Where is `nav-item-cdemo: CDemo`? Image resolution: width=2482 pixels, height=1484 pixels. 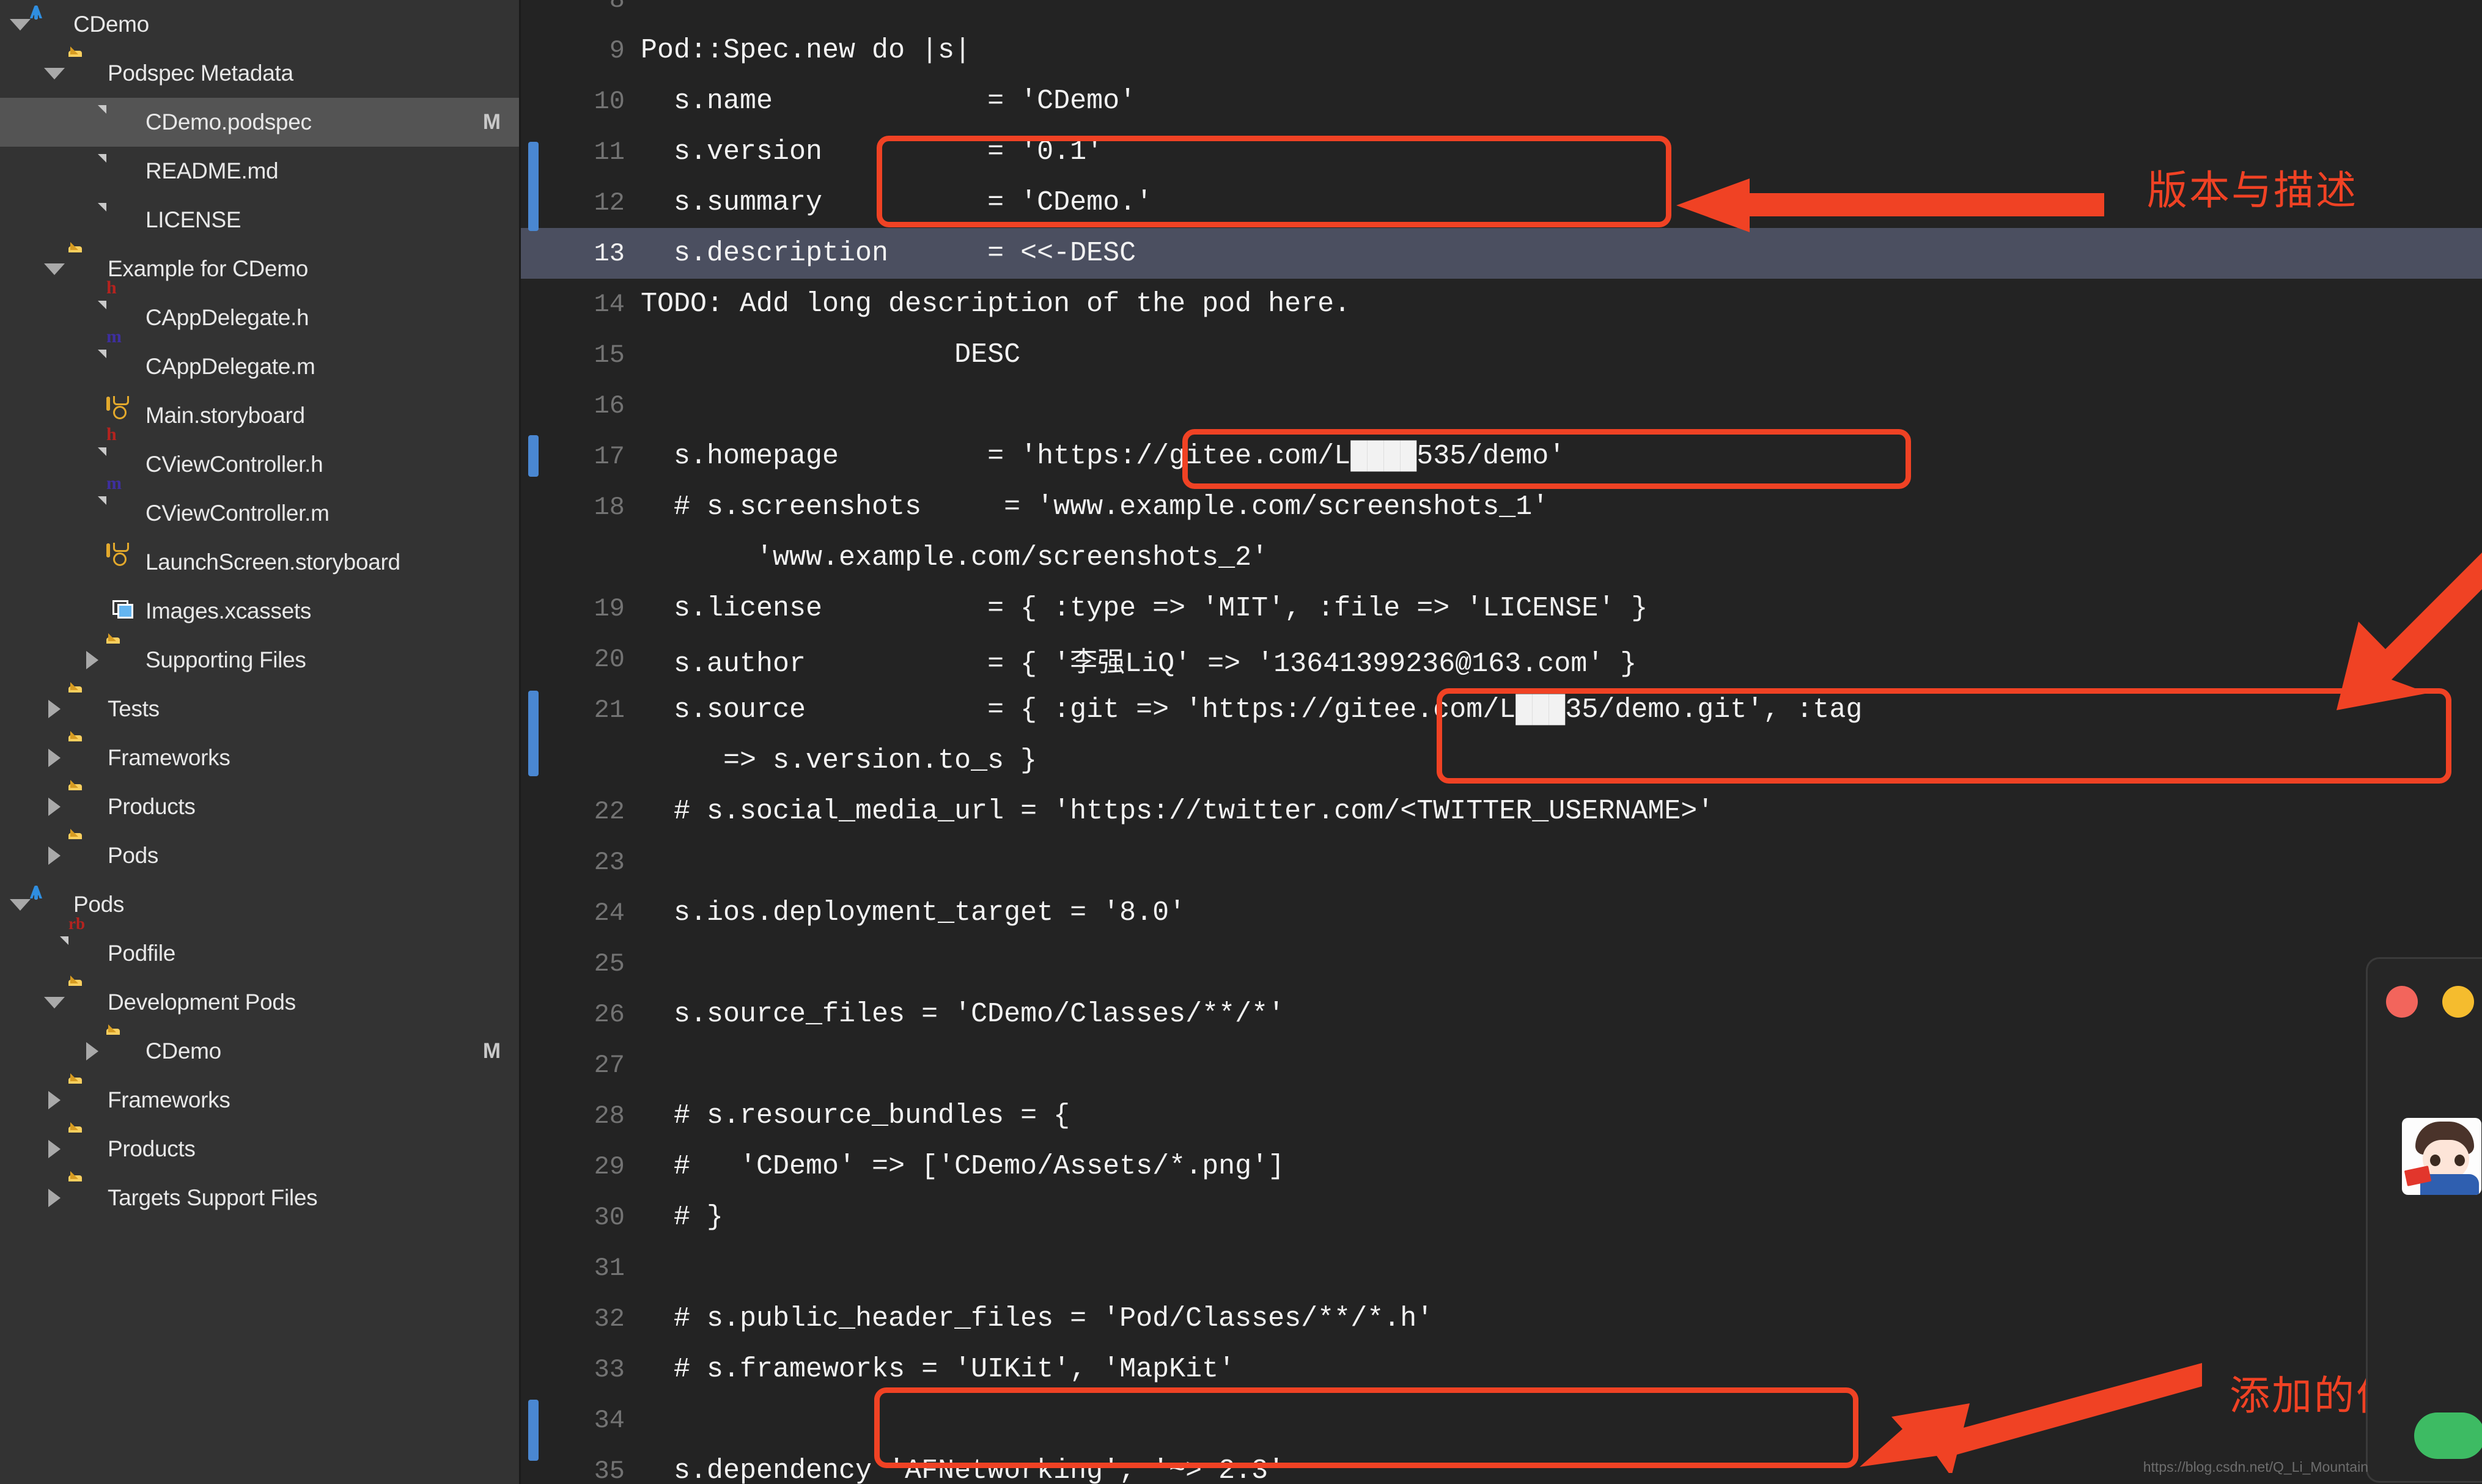 nav-item-cdemo: CDemo is located at coordinates (259, 24).